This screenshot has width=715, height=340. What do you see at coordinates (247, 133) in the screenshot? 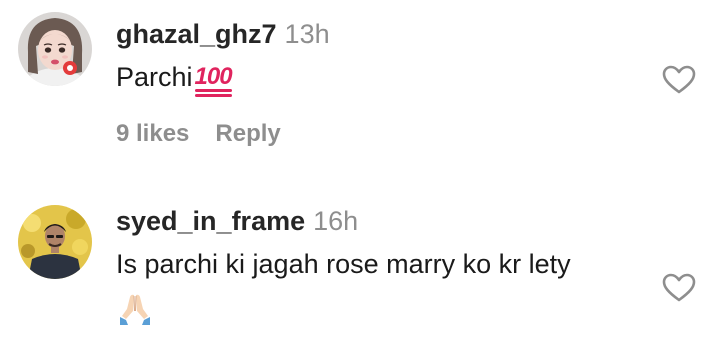
I see `reply-button: Reply` at bounding box center [247, 133].